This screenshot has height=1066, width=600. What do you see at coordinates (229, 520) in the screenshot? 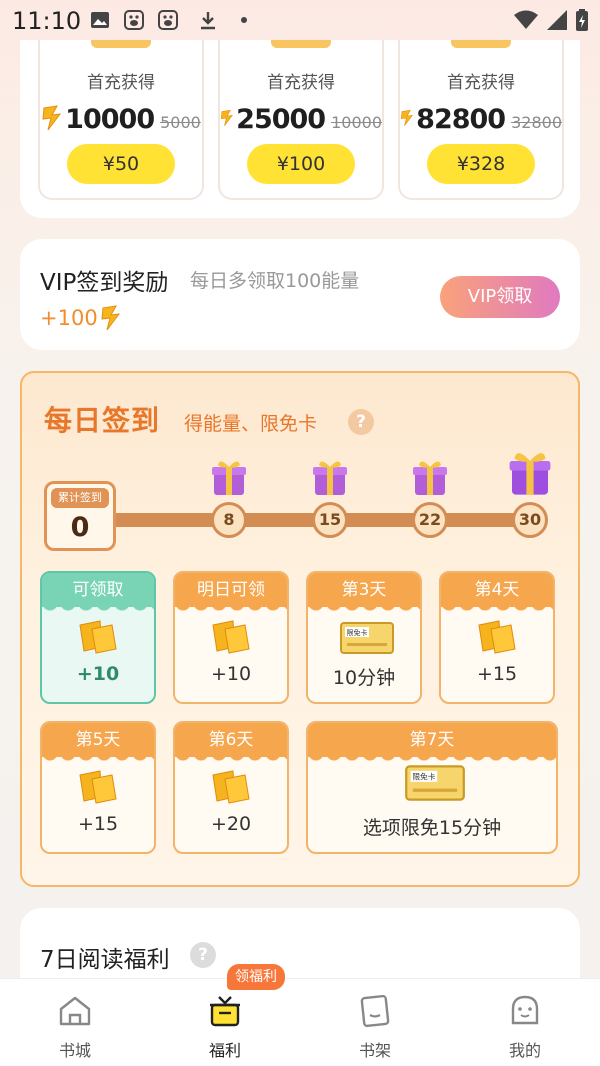
I see `milestone-badge: 8` at bounding box center [229, 520].